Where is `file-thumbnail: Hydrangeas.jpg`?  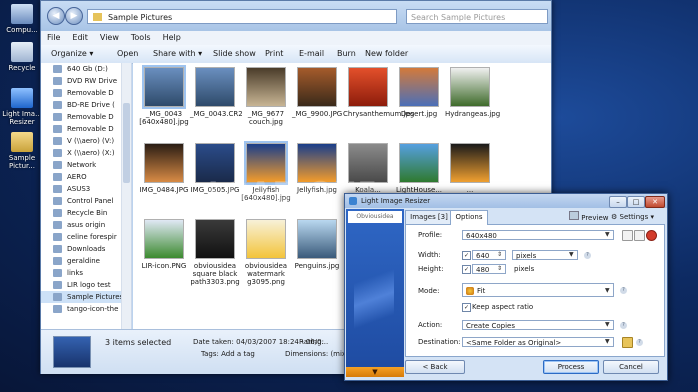 file-thumbnail: Hydrangeas.jpg is located at coordinates (472, 92).